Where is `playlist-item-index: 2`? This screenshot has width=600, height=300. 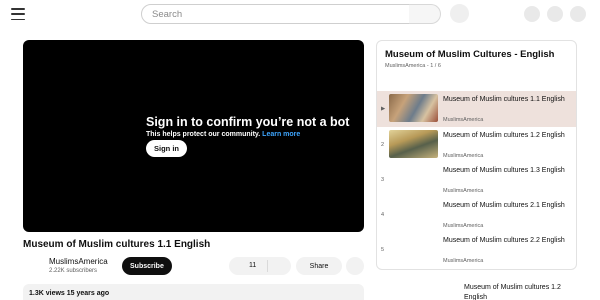
playlist-item-index: 2 is located at coordinates (383, 145).